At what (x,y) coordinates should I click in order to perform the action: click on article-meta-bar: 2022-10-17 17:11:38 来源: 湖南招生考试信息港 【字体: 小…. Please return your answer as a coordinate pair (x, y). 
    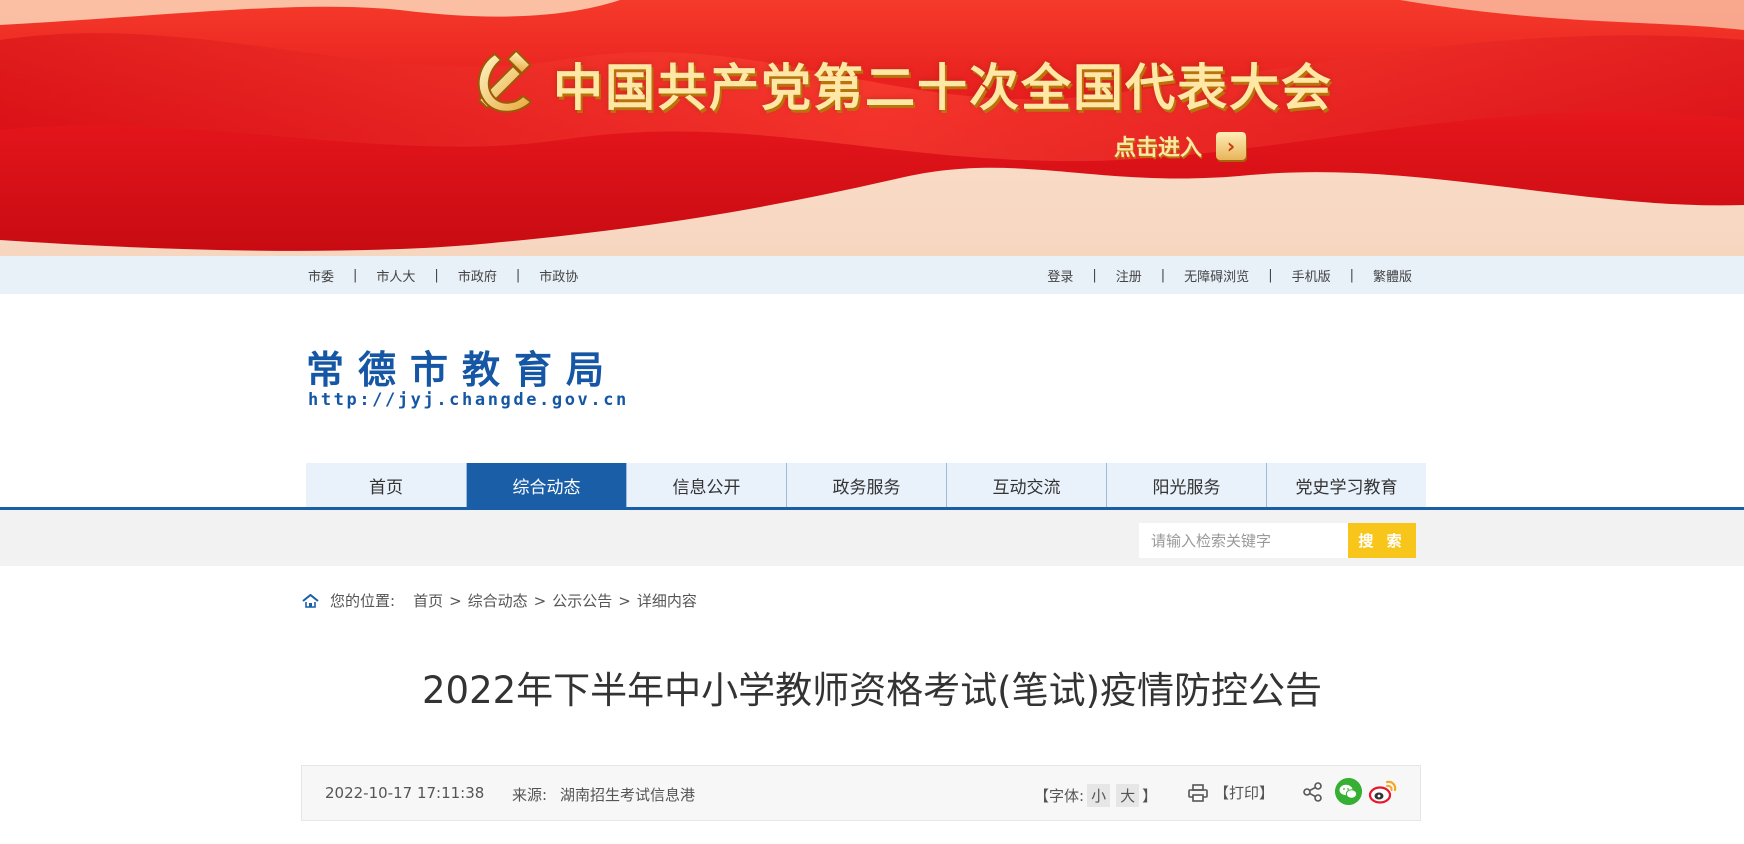
    Looking at the image, I should click on (861, 793).